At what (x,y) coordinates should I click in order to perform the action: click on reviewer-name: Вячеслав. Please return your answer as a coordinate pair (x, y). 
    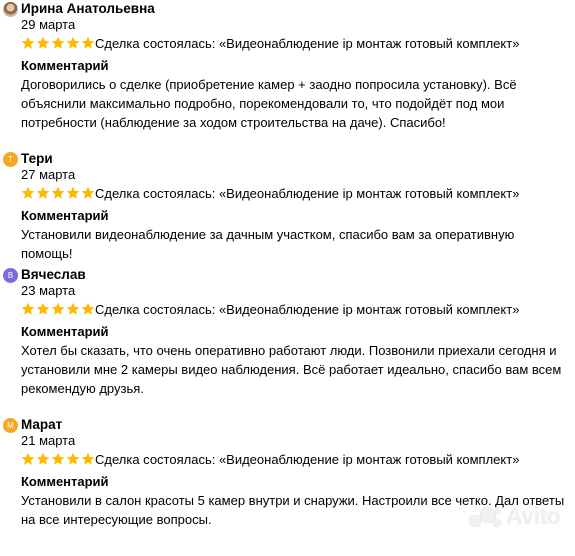
    Looking at the image, I should click on (53, 274).